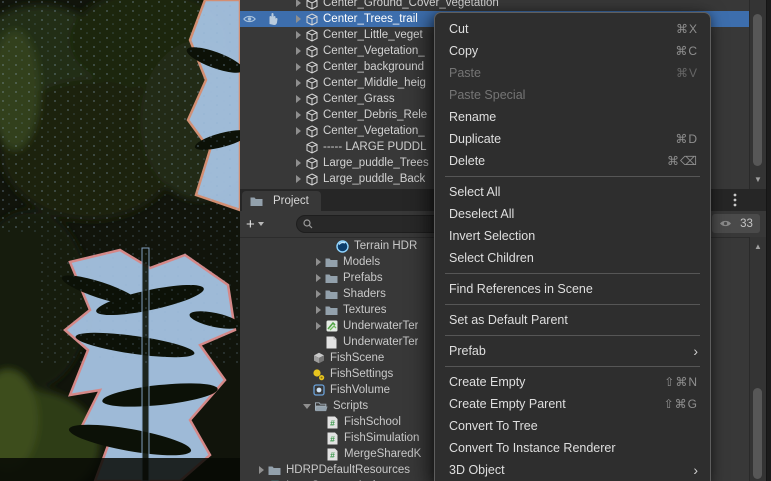  I want to click on menu-item: Convert To Instance Renderer, so click(572, 448).